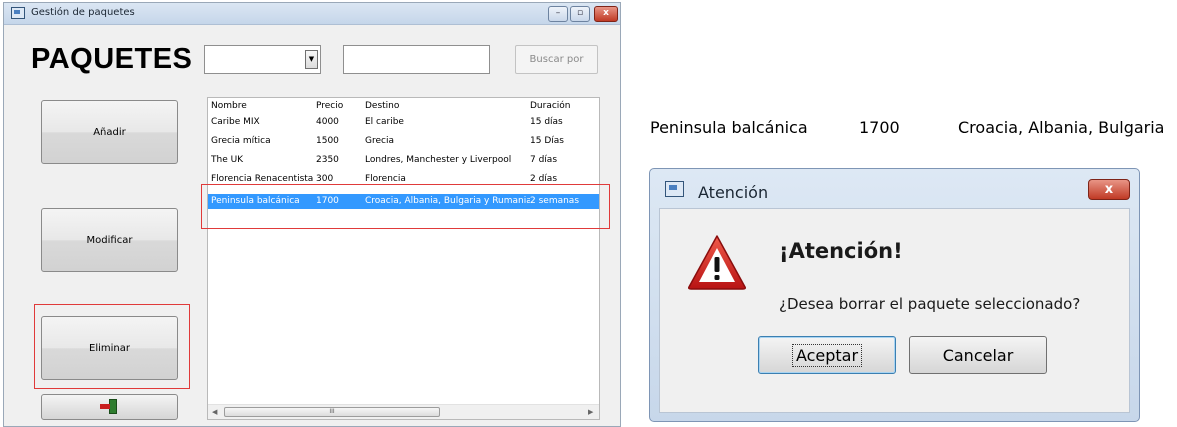 Image resolution: width=1177 pixels, height=427 pixels. Describe the element at coordinates (978, 355) in the screenshot. I see `cancel-button: Cancelar` at that location.